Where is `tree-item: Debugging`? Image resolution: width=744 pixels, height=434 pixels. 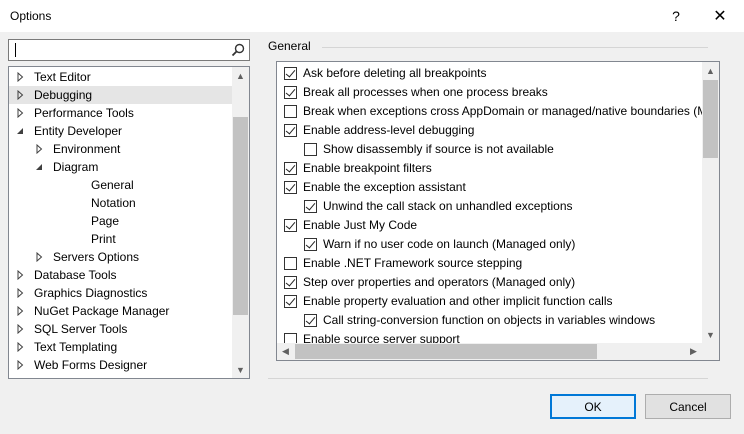
tree-item: Debugging is located at coordinates (121, 95).